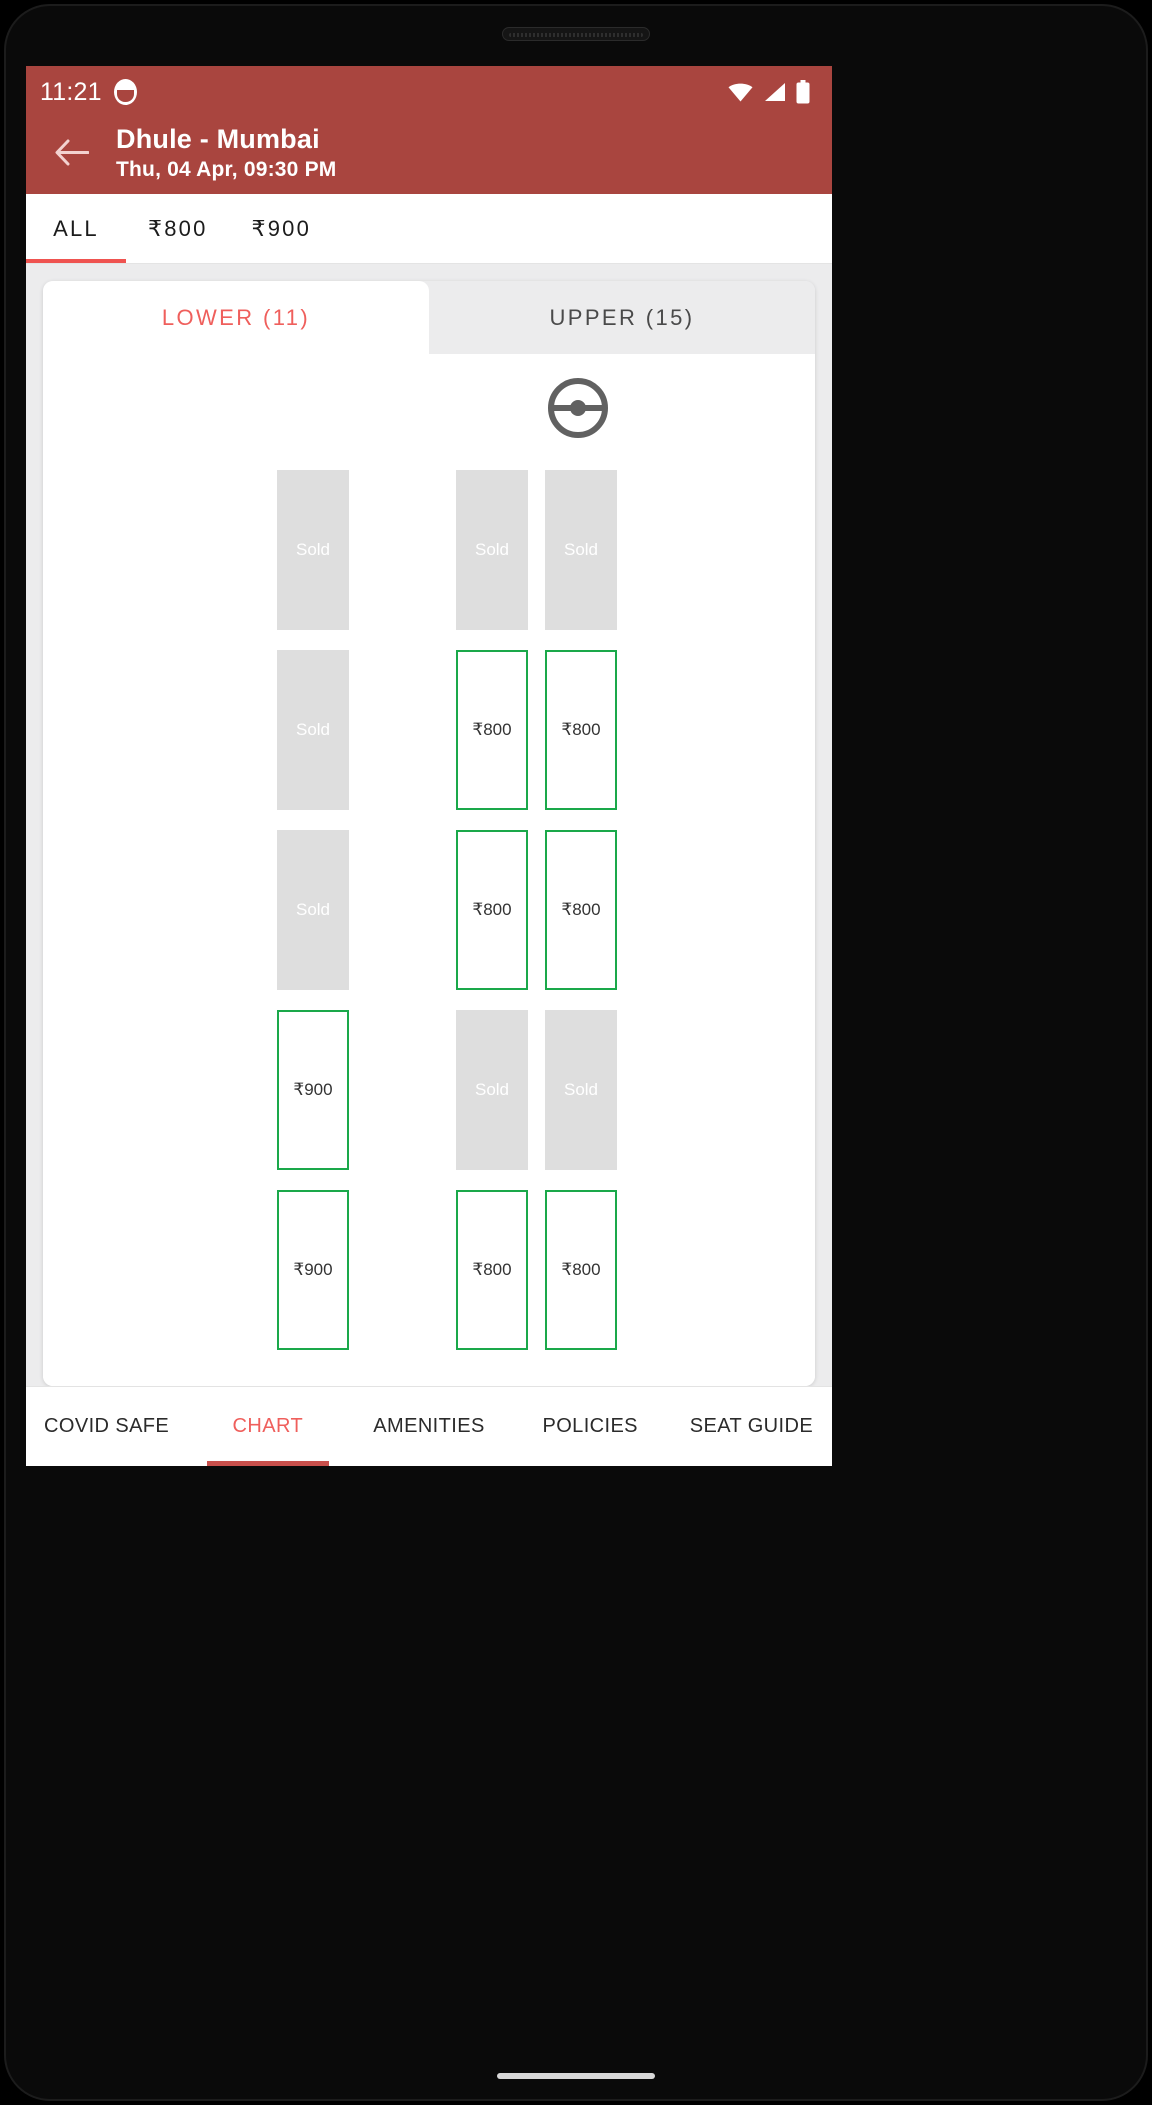  Describe the element at coordinates (429, 229) in the screenshot. I see `price-filter-tabs: ALL ₹800 ₹900` at that location.